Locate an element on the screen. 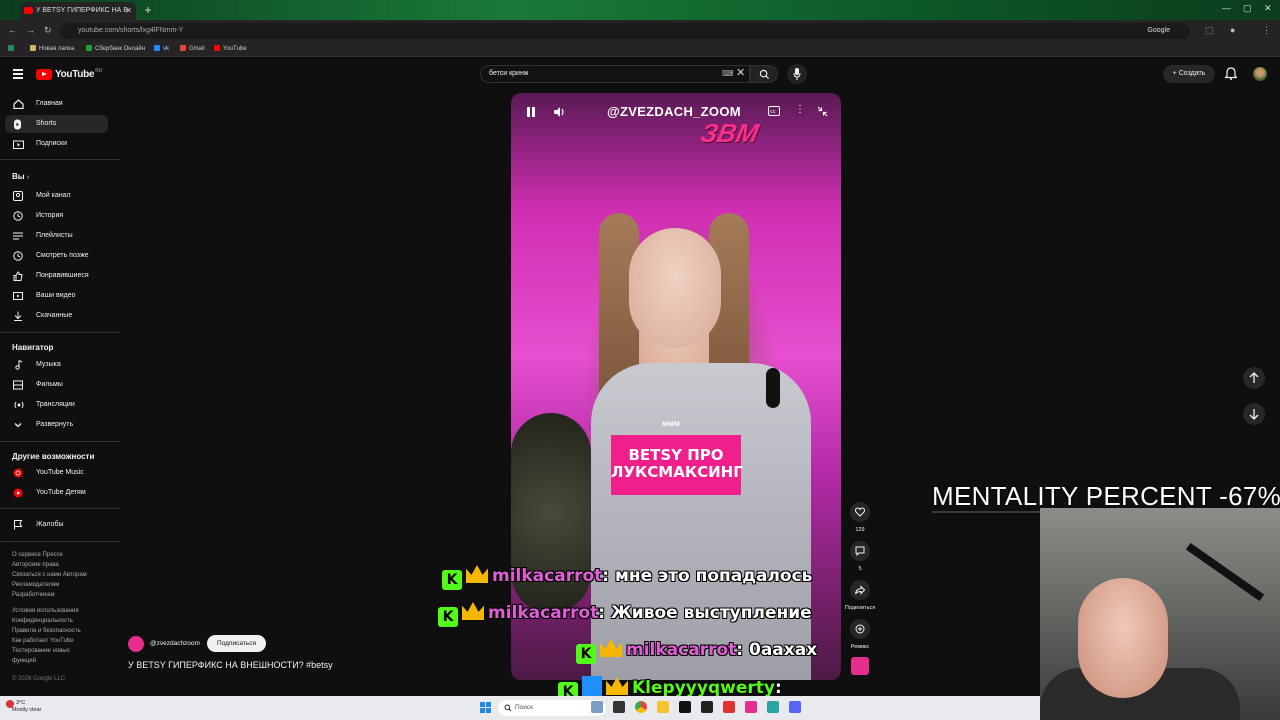 The image size is (1280, 720). video-title-card: BETSY ПРО ЛУКСМАКСИНГ is located at coordinates (677, 465).